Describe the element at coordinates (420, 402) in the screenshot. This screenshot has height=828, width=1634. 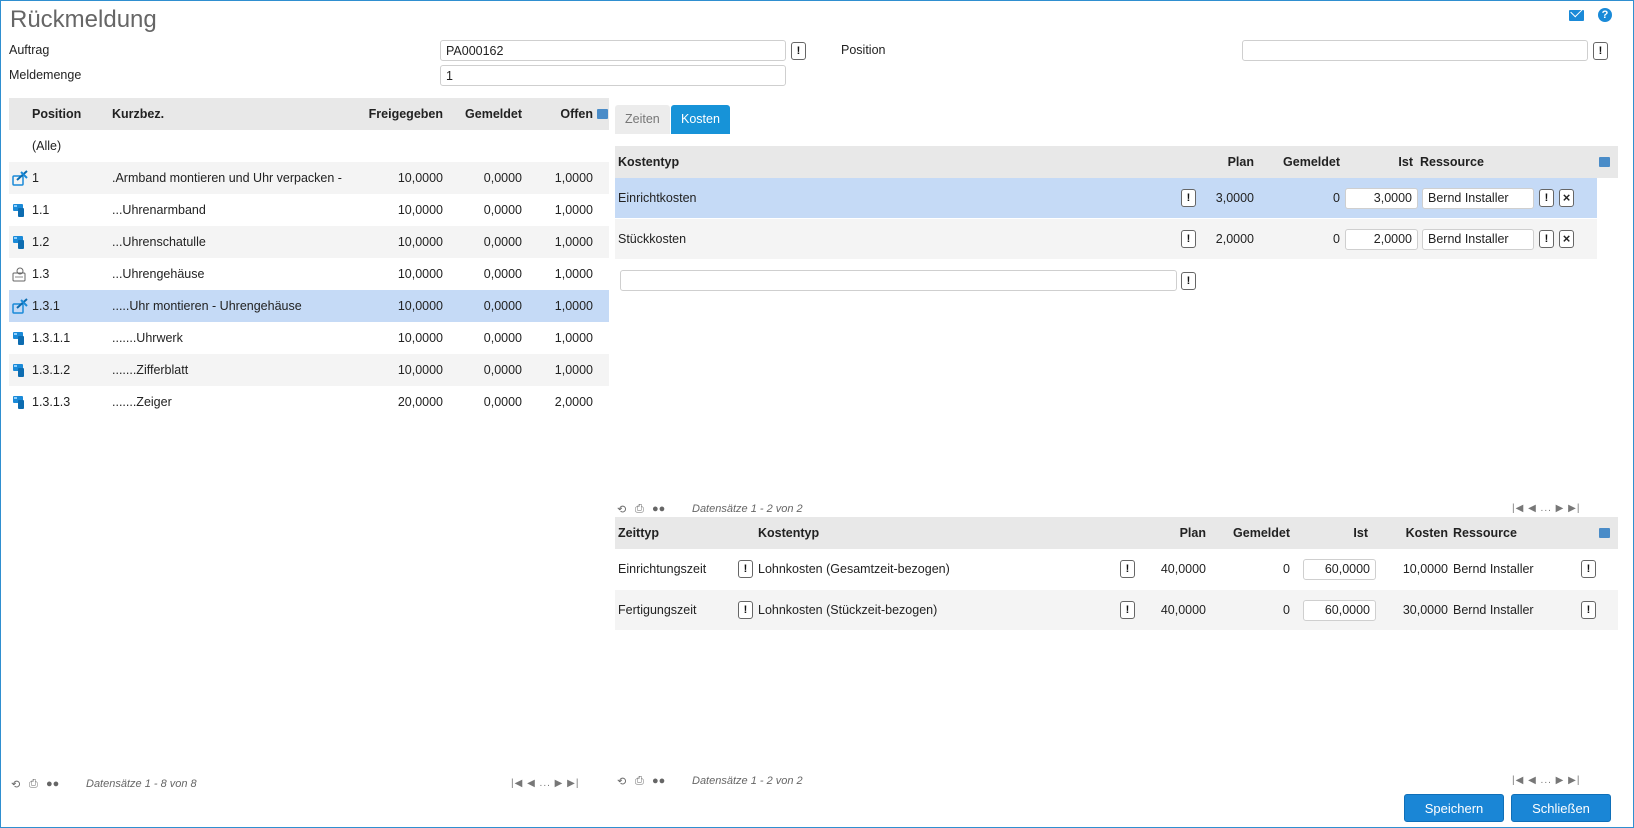
I see `cell-freigegeben: 20,0000` at that location.